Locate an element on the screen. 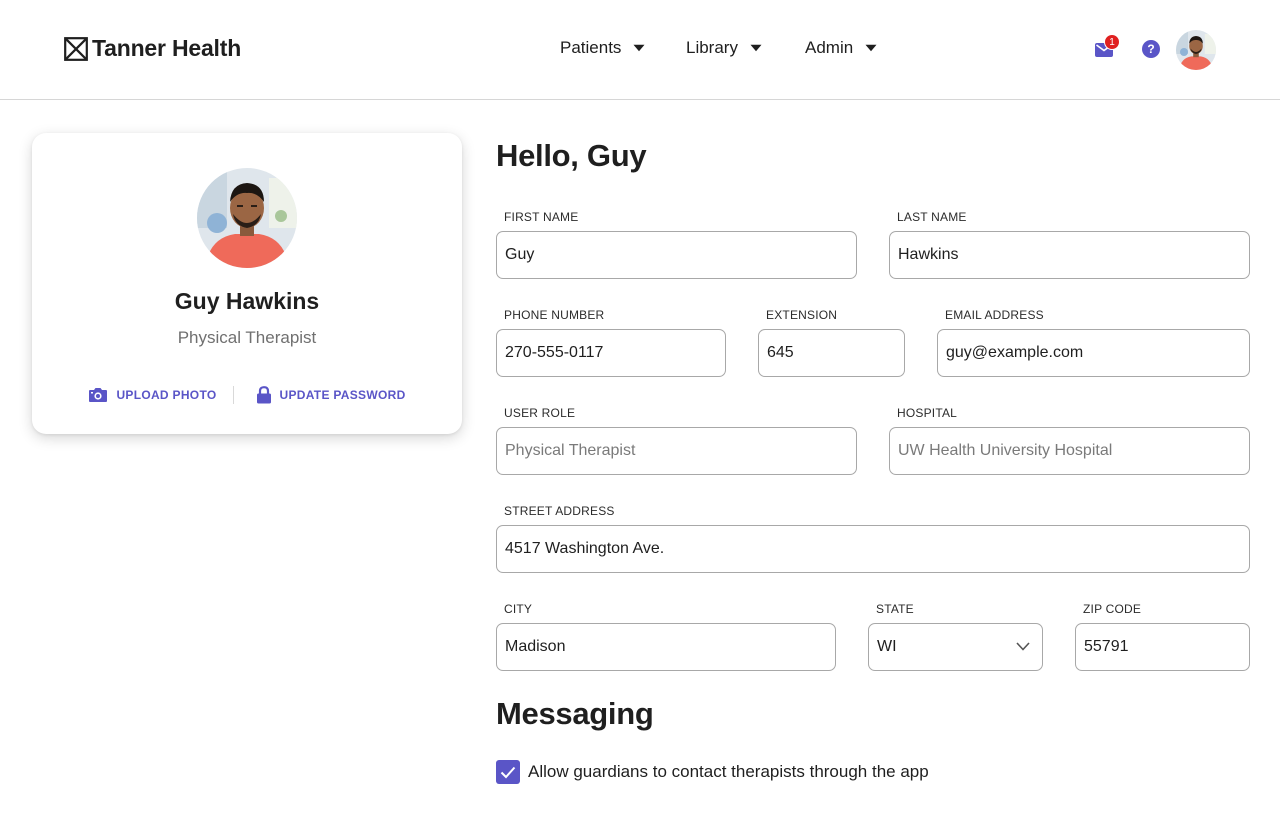 The image size is (1280, 832). messaging-heading: Messaging is located at coordinates (575, 713).